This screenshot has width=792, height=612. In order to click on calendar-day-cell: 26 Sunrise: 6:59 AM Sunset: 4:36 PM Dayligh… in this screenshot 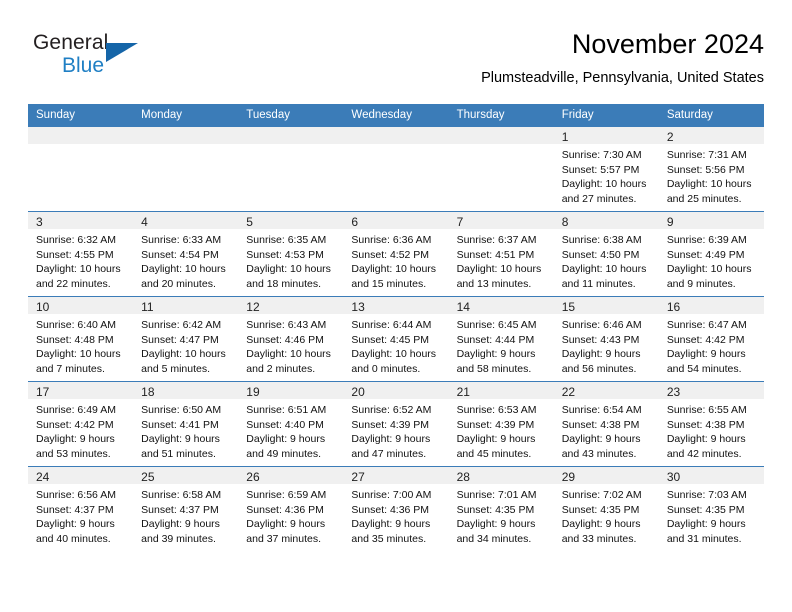, I will do `click(291, 508)`.